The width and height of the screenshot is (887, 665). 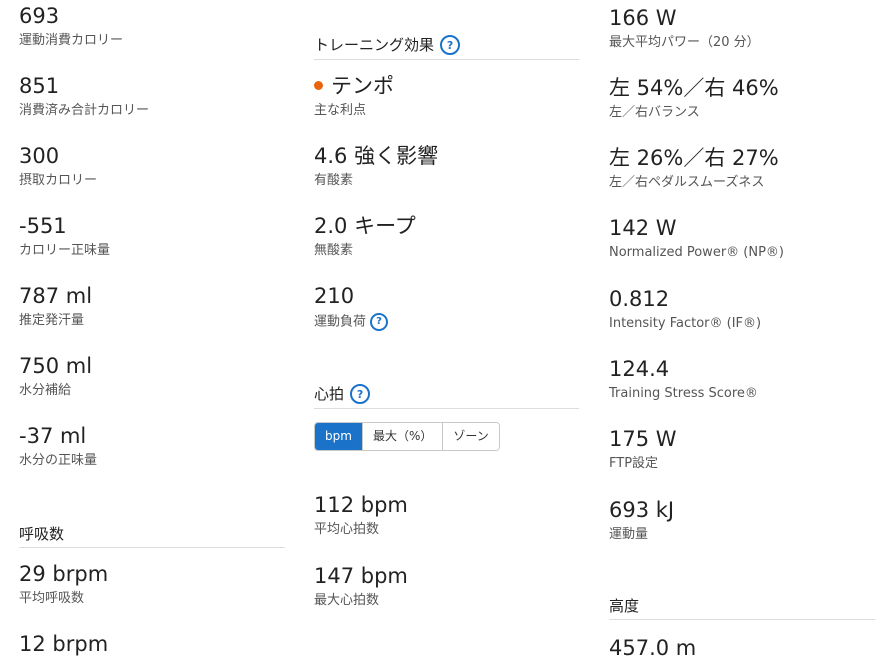 What do you see at coordinates (152, 26) in the screenshot?
I see `stat-active-calories: 693 運動消費カロリー` at bounding box center [152, 26].